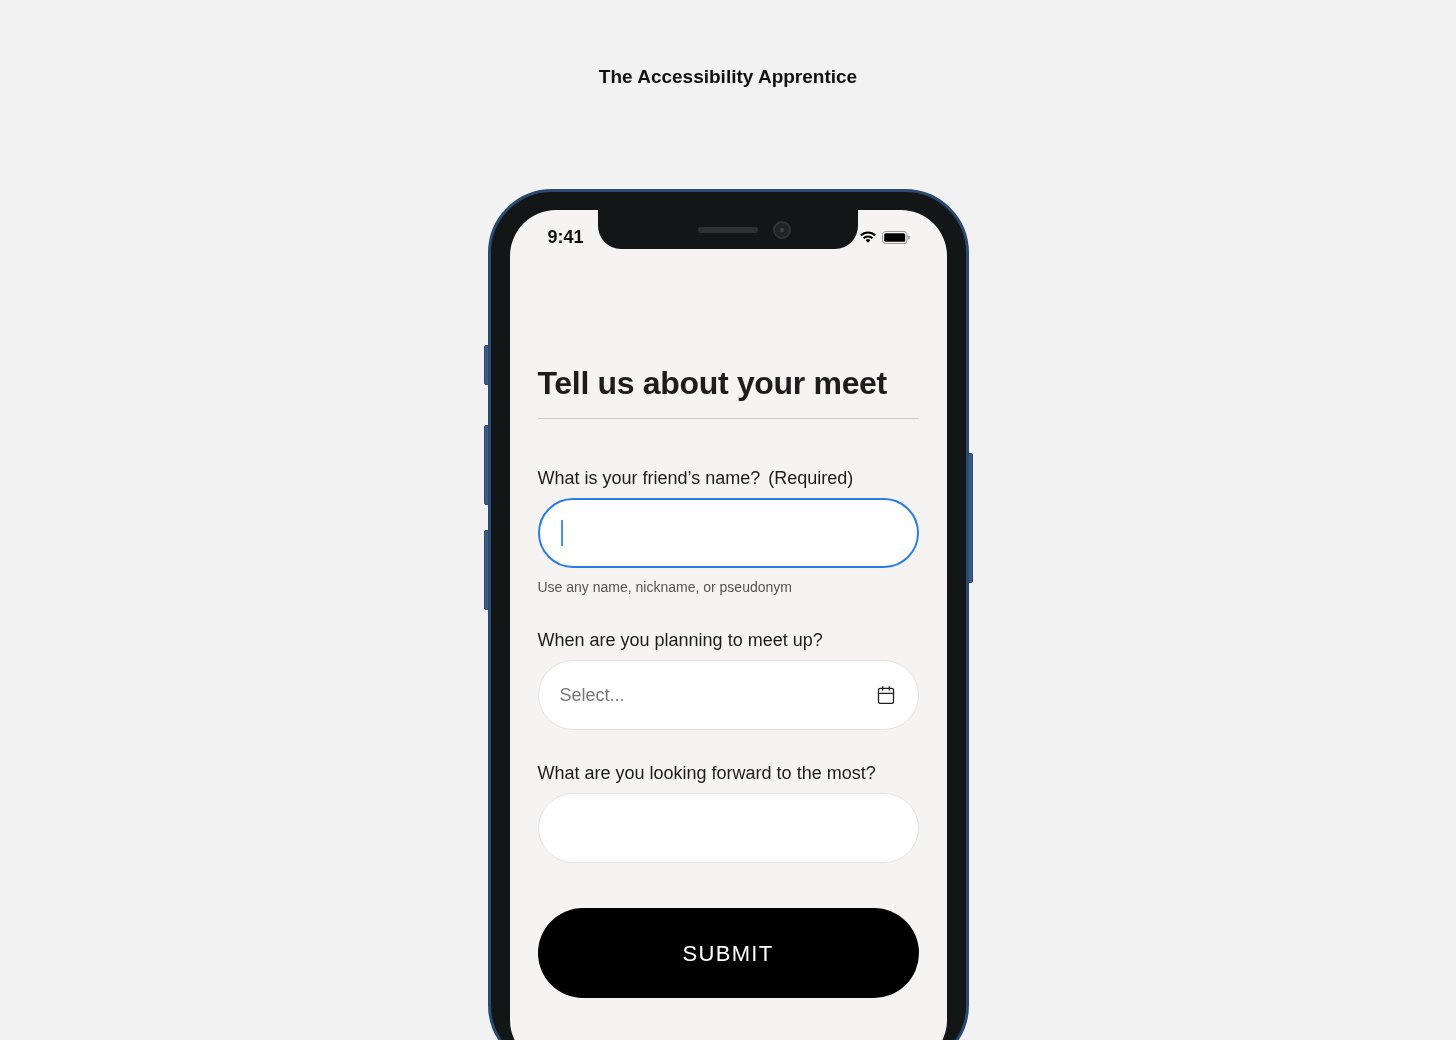  I want to click on field-hint: Use any name, nickname, or pseudonym, so click(665, 587).